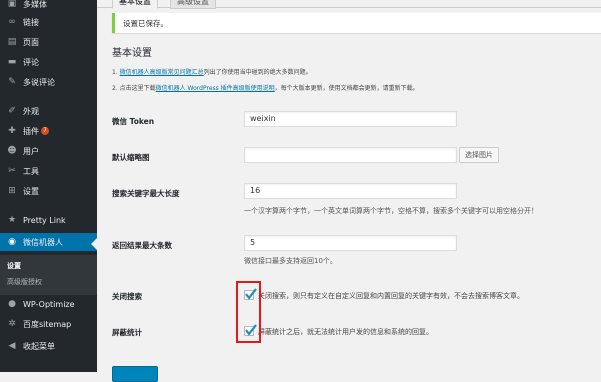 The width and height of the screenshot is (601, 382). I want to click on media-icon: ▣, so click(12, 4).